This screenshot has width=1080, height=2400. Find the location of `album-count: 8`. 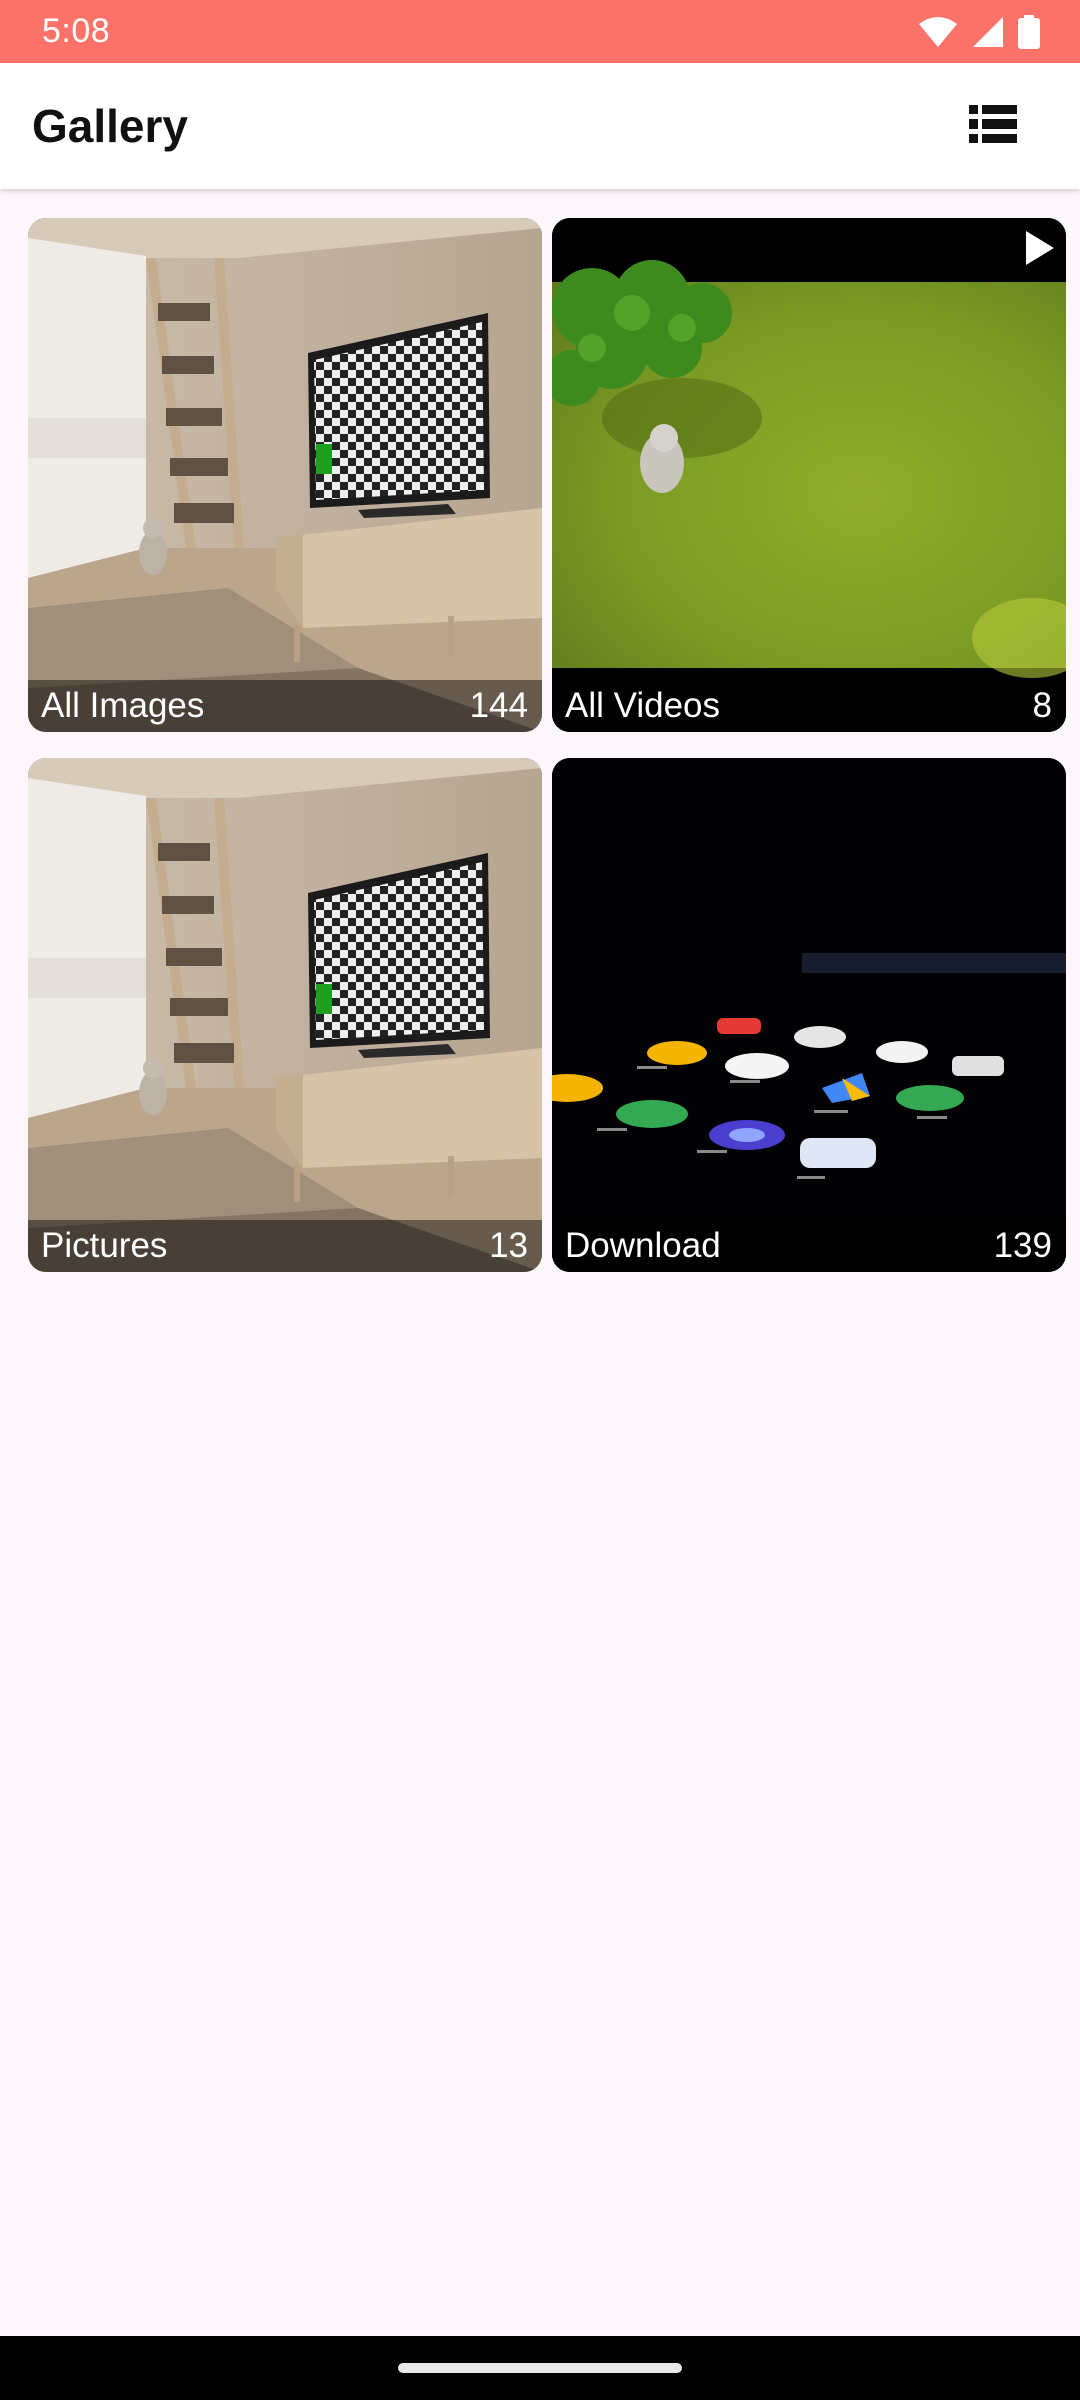

album-count: 8 is located at coordinates (1042, 705).